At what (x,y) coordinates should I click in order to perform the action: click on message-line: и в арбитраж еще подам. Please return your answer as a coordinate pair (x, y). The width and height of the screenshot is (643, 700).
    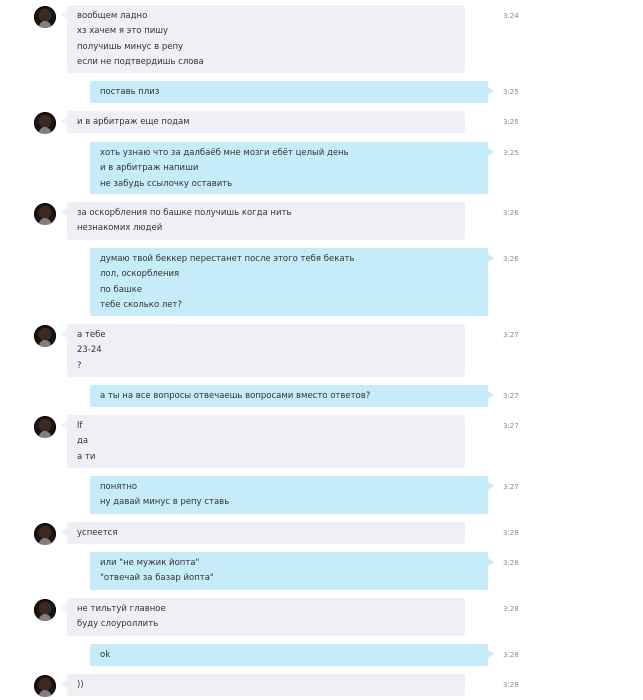
    Looking at the image, I should click on (133, 122).